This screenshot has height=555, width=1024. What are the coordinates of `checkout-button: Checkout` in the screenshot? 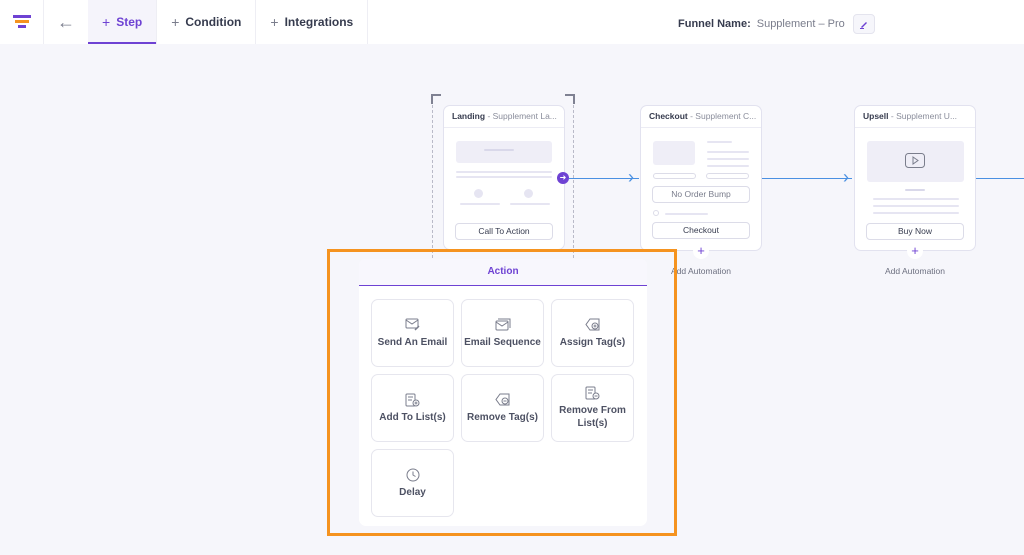 It's located at (701, 230).